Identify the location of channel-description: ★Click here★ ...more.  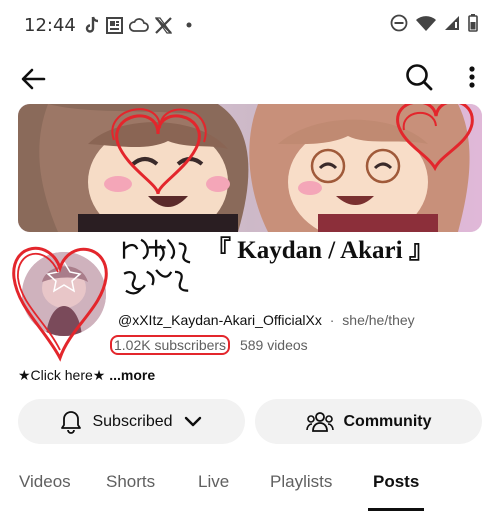
(86, 375).